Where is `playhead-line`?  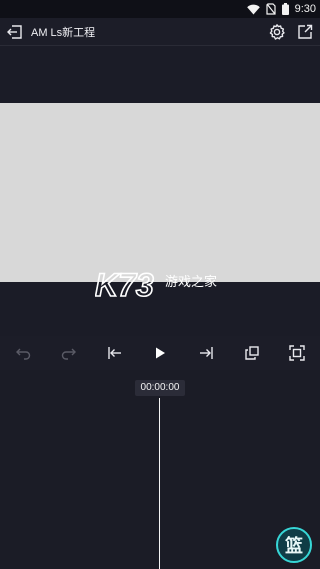 playhead-line is located at coordinates (159, 483).